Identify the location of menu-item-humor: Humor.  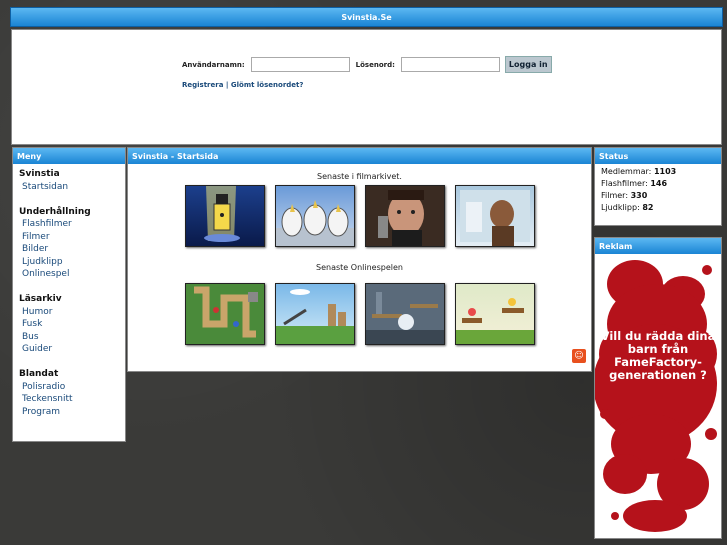
(73, 312).